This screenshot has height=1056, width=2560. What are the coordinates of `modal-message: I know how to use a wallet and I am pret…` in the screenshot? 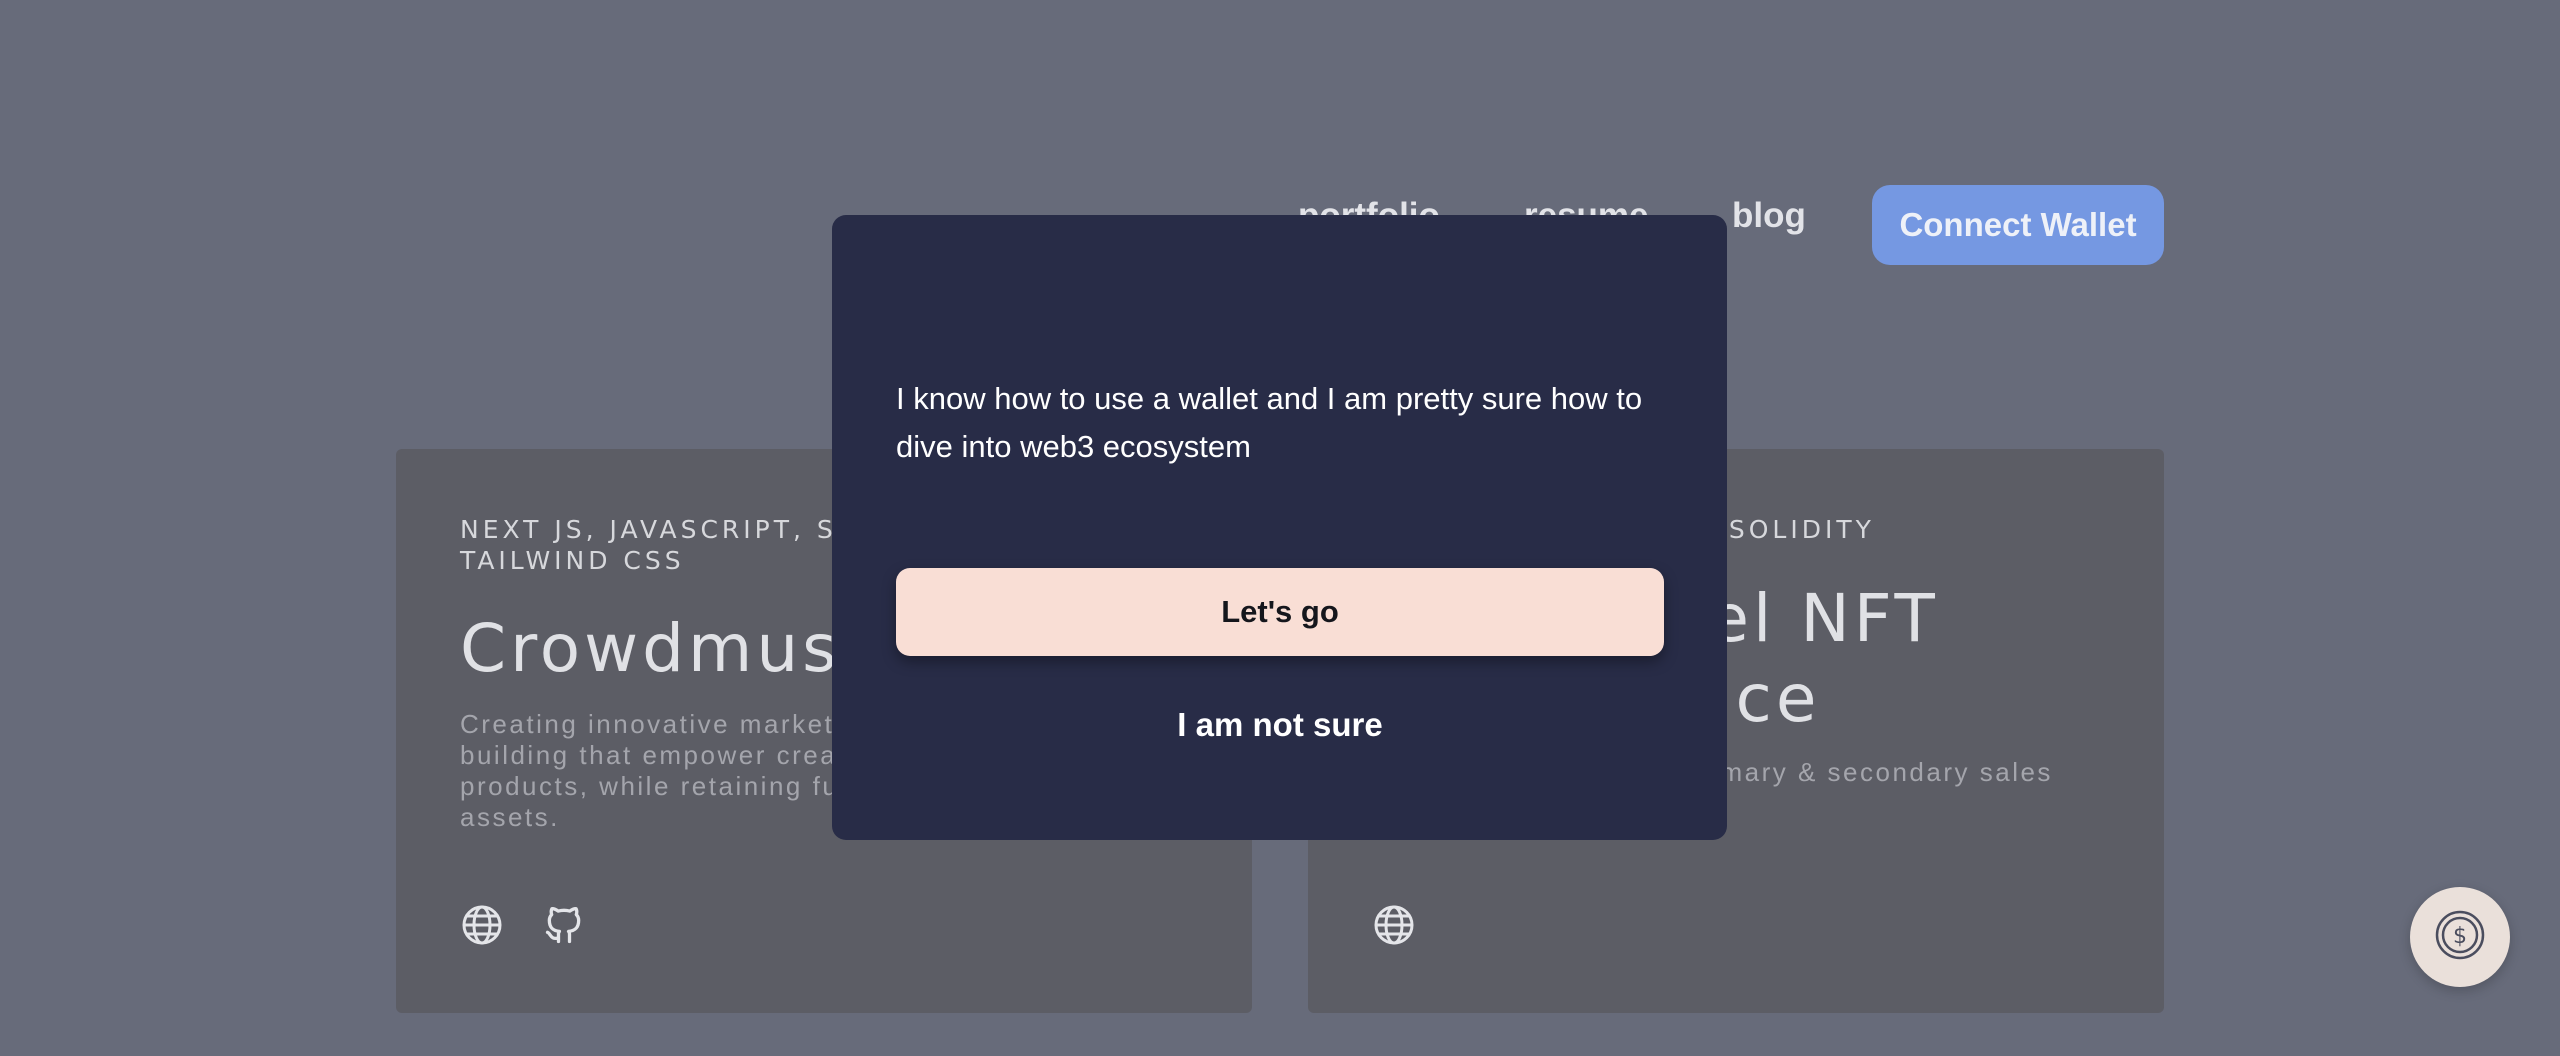 It's located at (1269, 422).